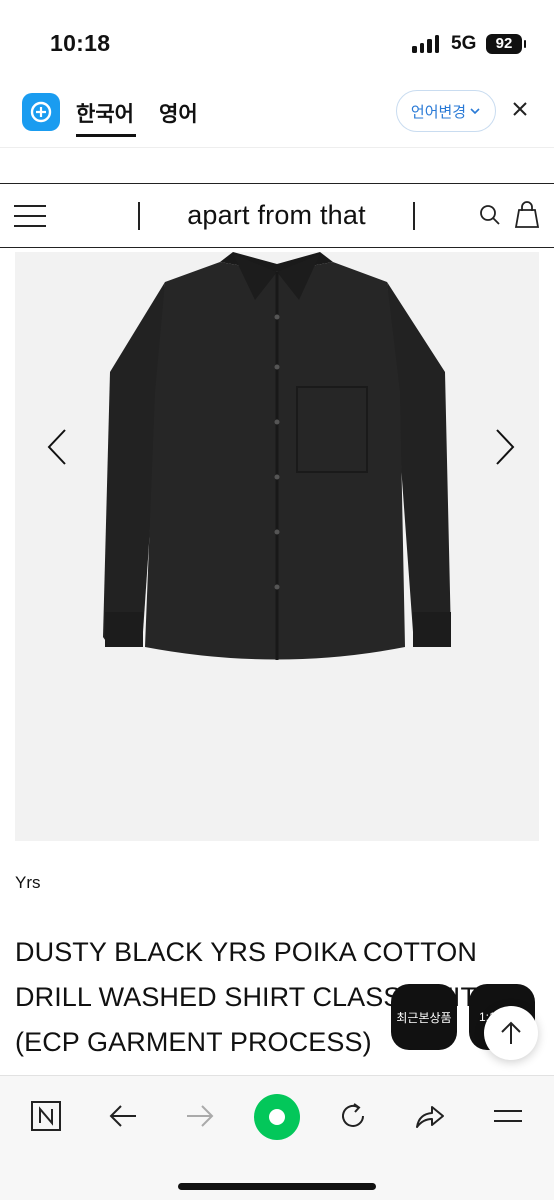  I want to click on product-brand: Yrs, so click(28, 883).